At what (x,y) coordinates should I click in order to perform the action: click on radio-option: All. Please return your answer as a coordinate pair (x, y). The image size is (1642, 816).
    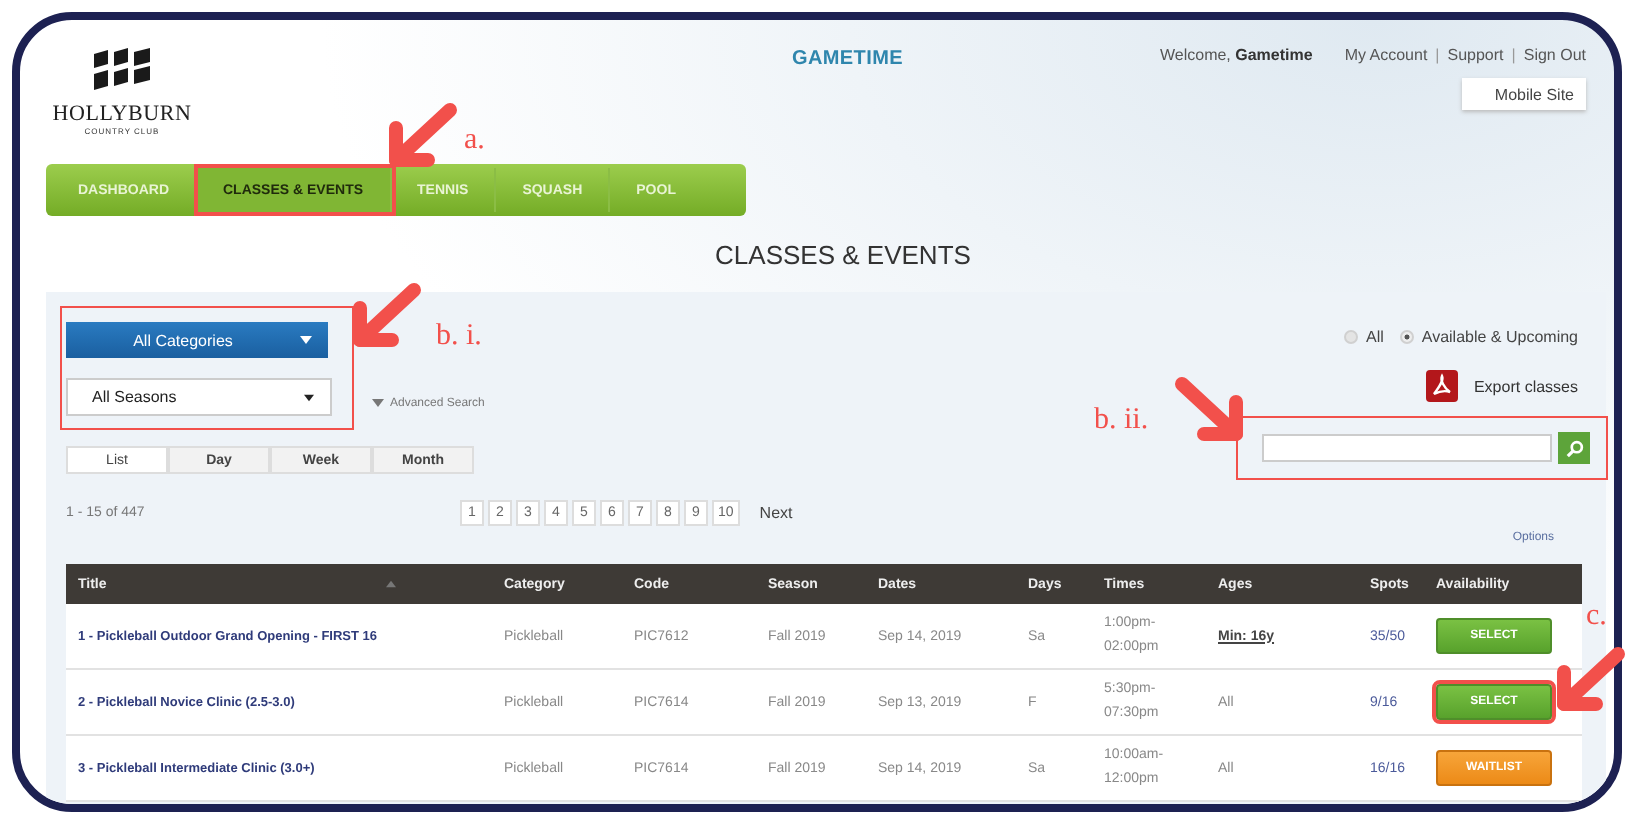
    Looking at the image, I should click on (1363, 337).